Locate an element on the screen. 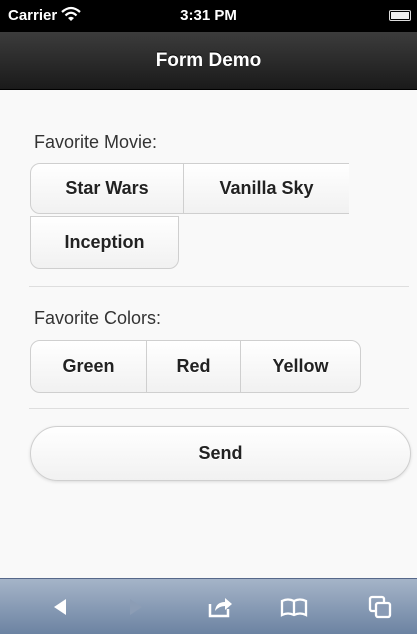 Image resolution: width=417 pixels, height=634 pixels. status-bar: Carrier 3:31 PM is located at coordinates (208, 16).